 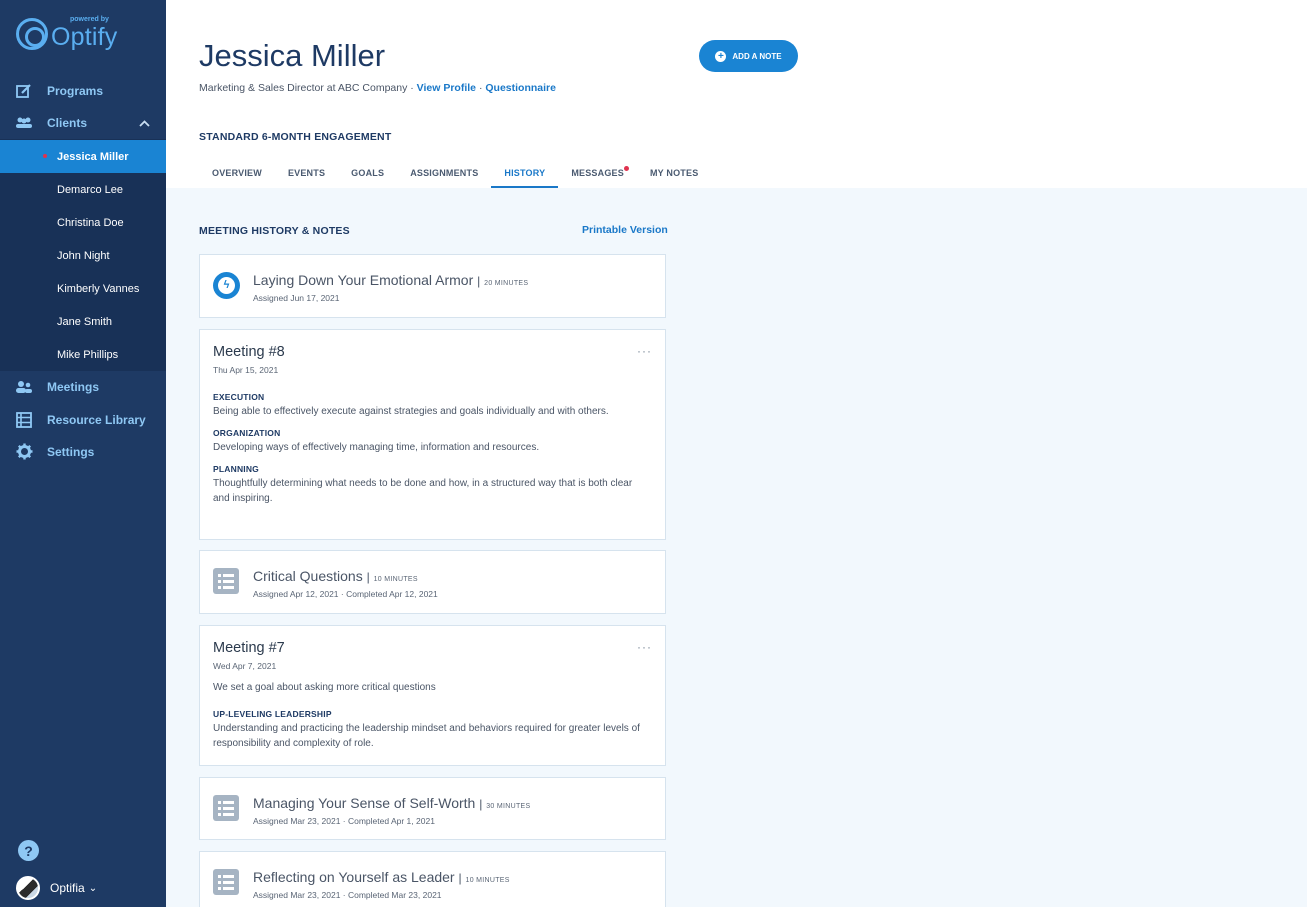 I want to click on tab-history: HISTORY, so click(x=525, y=175).